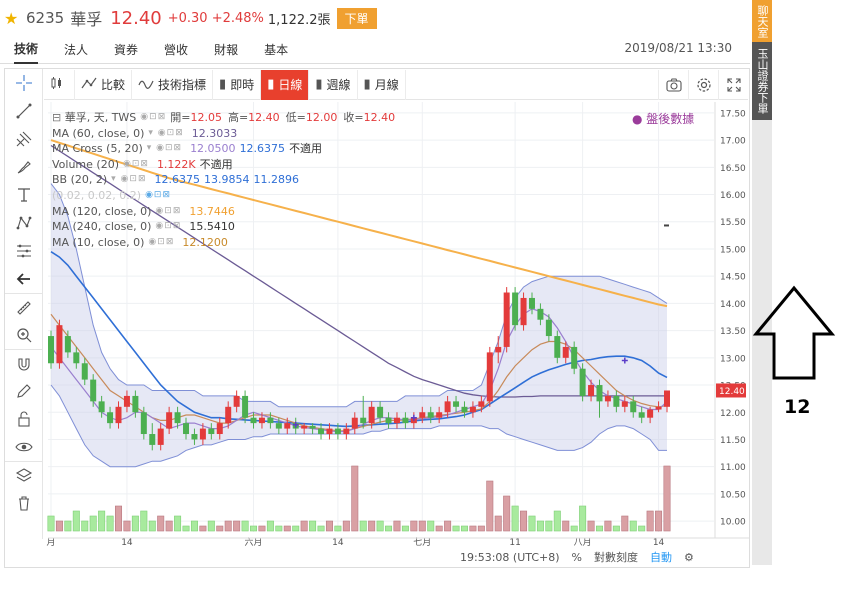 This screenshot has height=595, width=850. What do you see at coordinates (661, 557) in the screenshot?
I see `auto-scale-toggle: 自動` at bounding box center [661, 557].